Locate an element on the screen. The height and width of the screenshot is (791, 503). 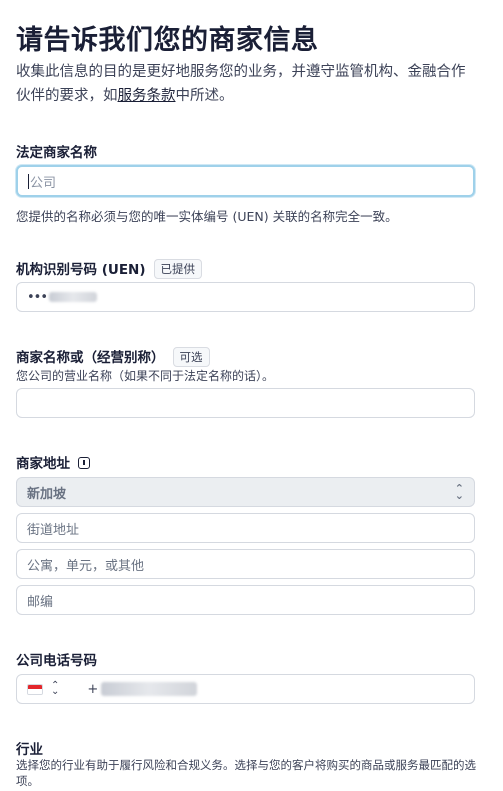
legal-name-help: 您提供的名称必须与您的唯一实体编号 (UEN) 关联的名称完全一致。 is located at coordinates (207, 216).